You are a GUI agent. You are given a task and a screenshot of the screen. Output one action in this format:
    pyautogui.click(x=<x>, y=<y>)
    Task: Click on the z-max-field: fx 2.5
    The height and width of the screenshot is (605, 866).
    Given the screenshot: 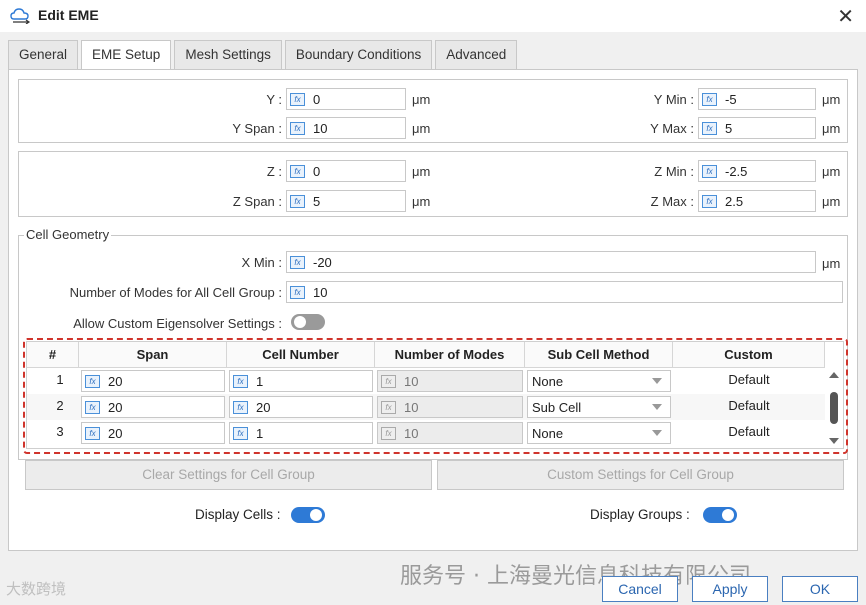 What is the action you would take?
    pyautogui.click(x=757, y=201)
    